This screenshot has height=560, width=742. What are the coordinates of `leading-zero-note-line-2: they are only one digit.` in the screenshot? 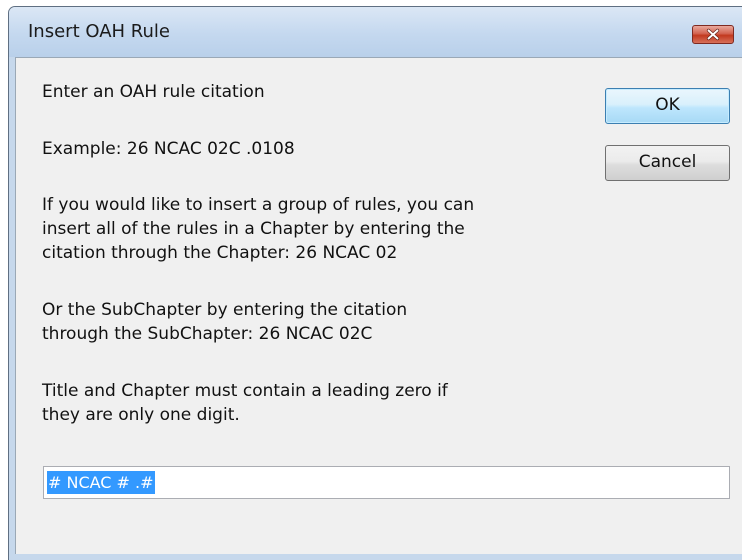 It's located at (141, 415).